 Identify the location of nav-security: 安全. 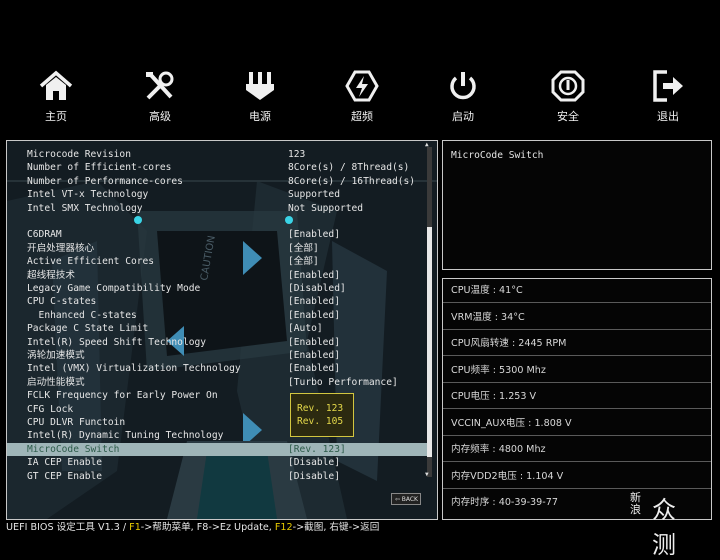
(568, 97).